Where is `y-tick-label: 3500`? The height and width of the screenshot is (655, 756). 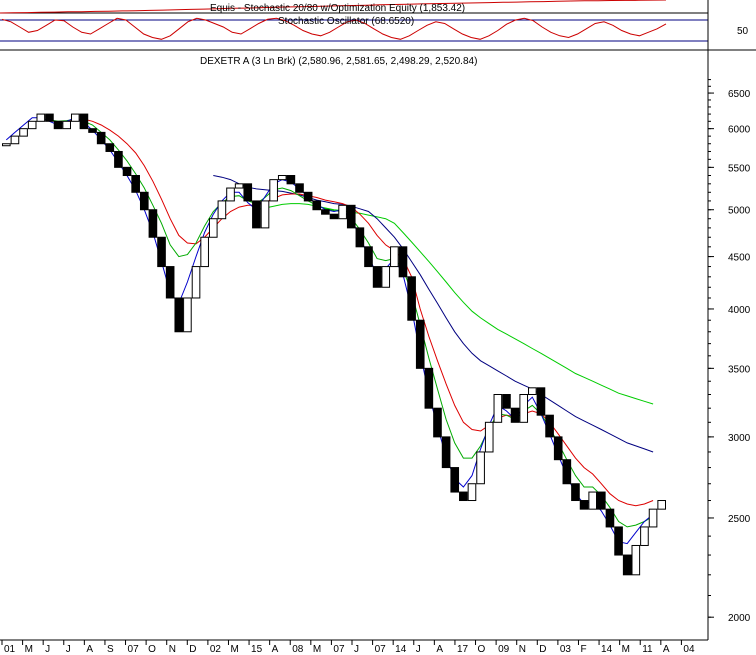 y-tick-label: 3500 is located at coordinates (739, 369).